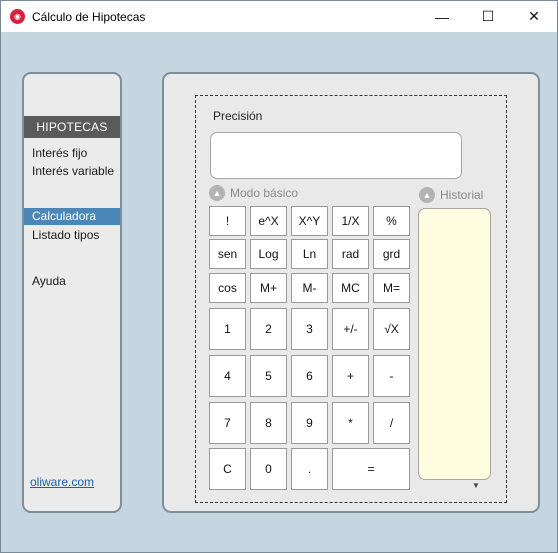  Describe the element at coordinates (391, 376) in the screenshot. I see `key-subtract: -` at that location.